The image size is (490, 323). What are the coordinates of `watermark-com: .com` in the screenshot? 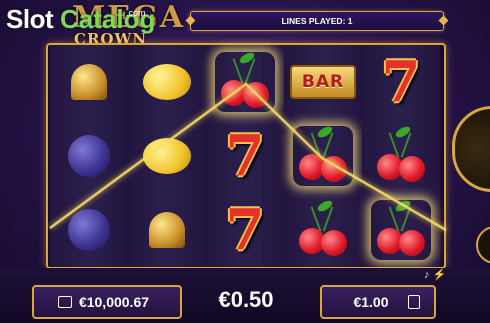 It's located at (136, 13).